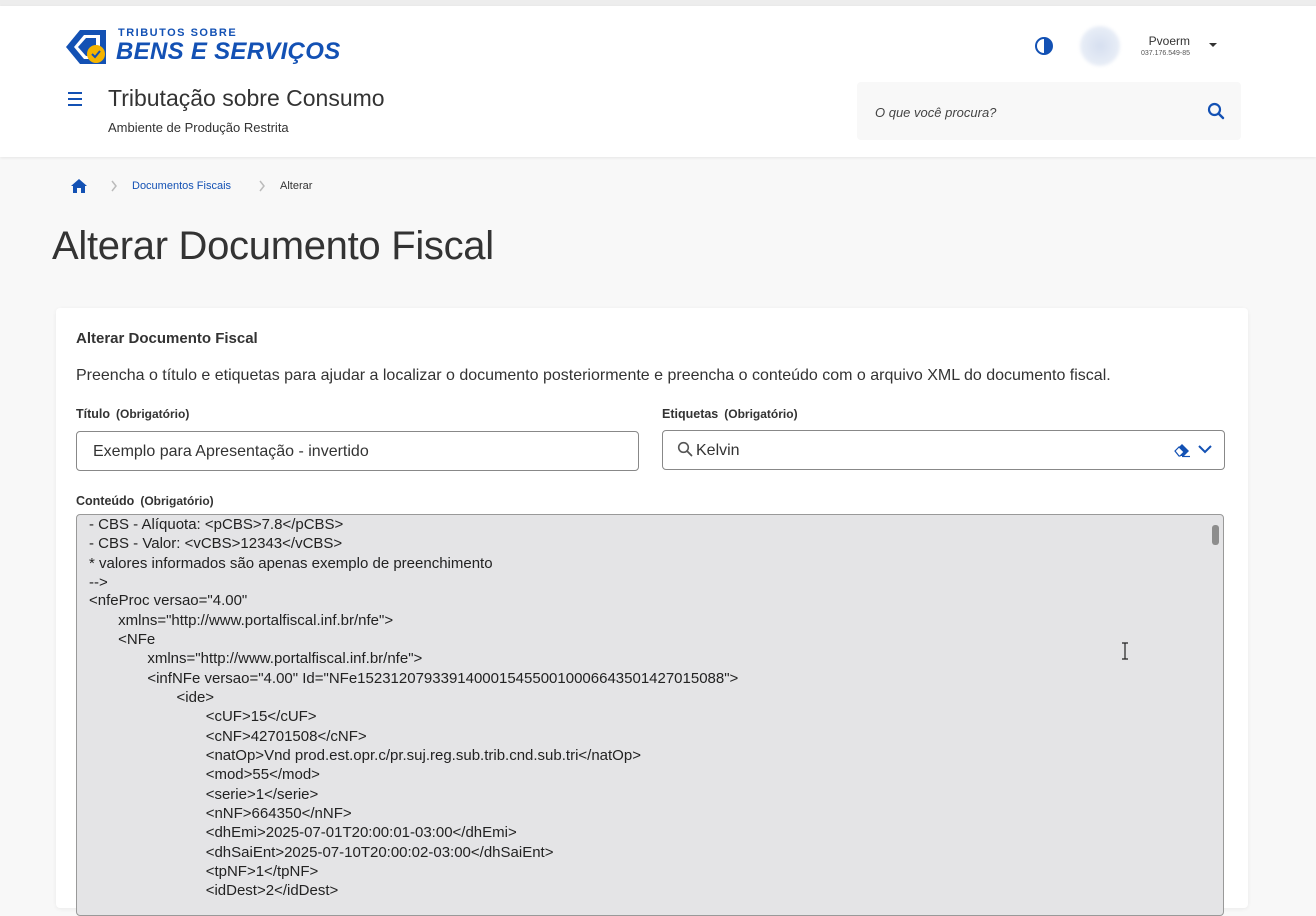 The height and width of the screenshot is (916, 1316). I want to click on code-line: <mod>55</mod>, so click(204, 774).